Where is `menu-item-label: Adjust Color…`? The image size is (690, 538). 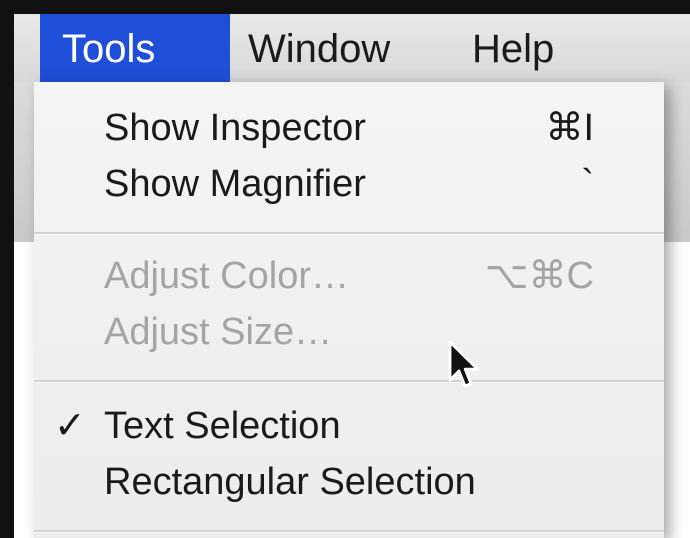 menu-item-label: Adjust Color… is located at coordinates (226, 276).